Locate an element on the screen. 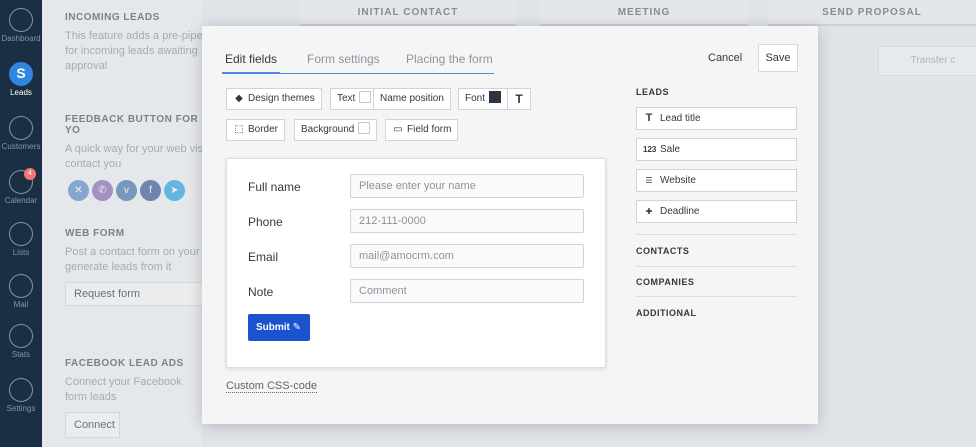 This screenshot has width=976, height=447. pencil-icon: ✎ is located at coordinates (297, 327).